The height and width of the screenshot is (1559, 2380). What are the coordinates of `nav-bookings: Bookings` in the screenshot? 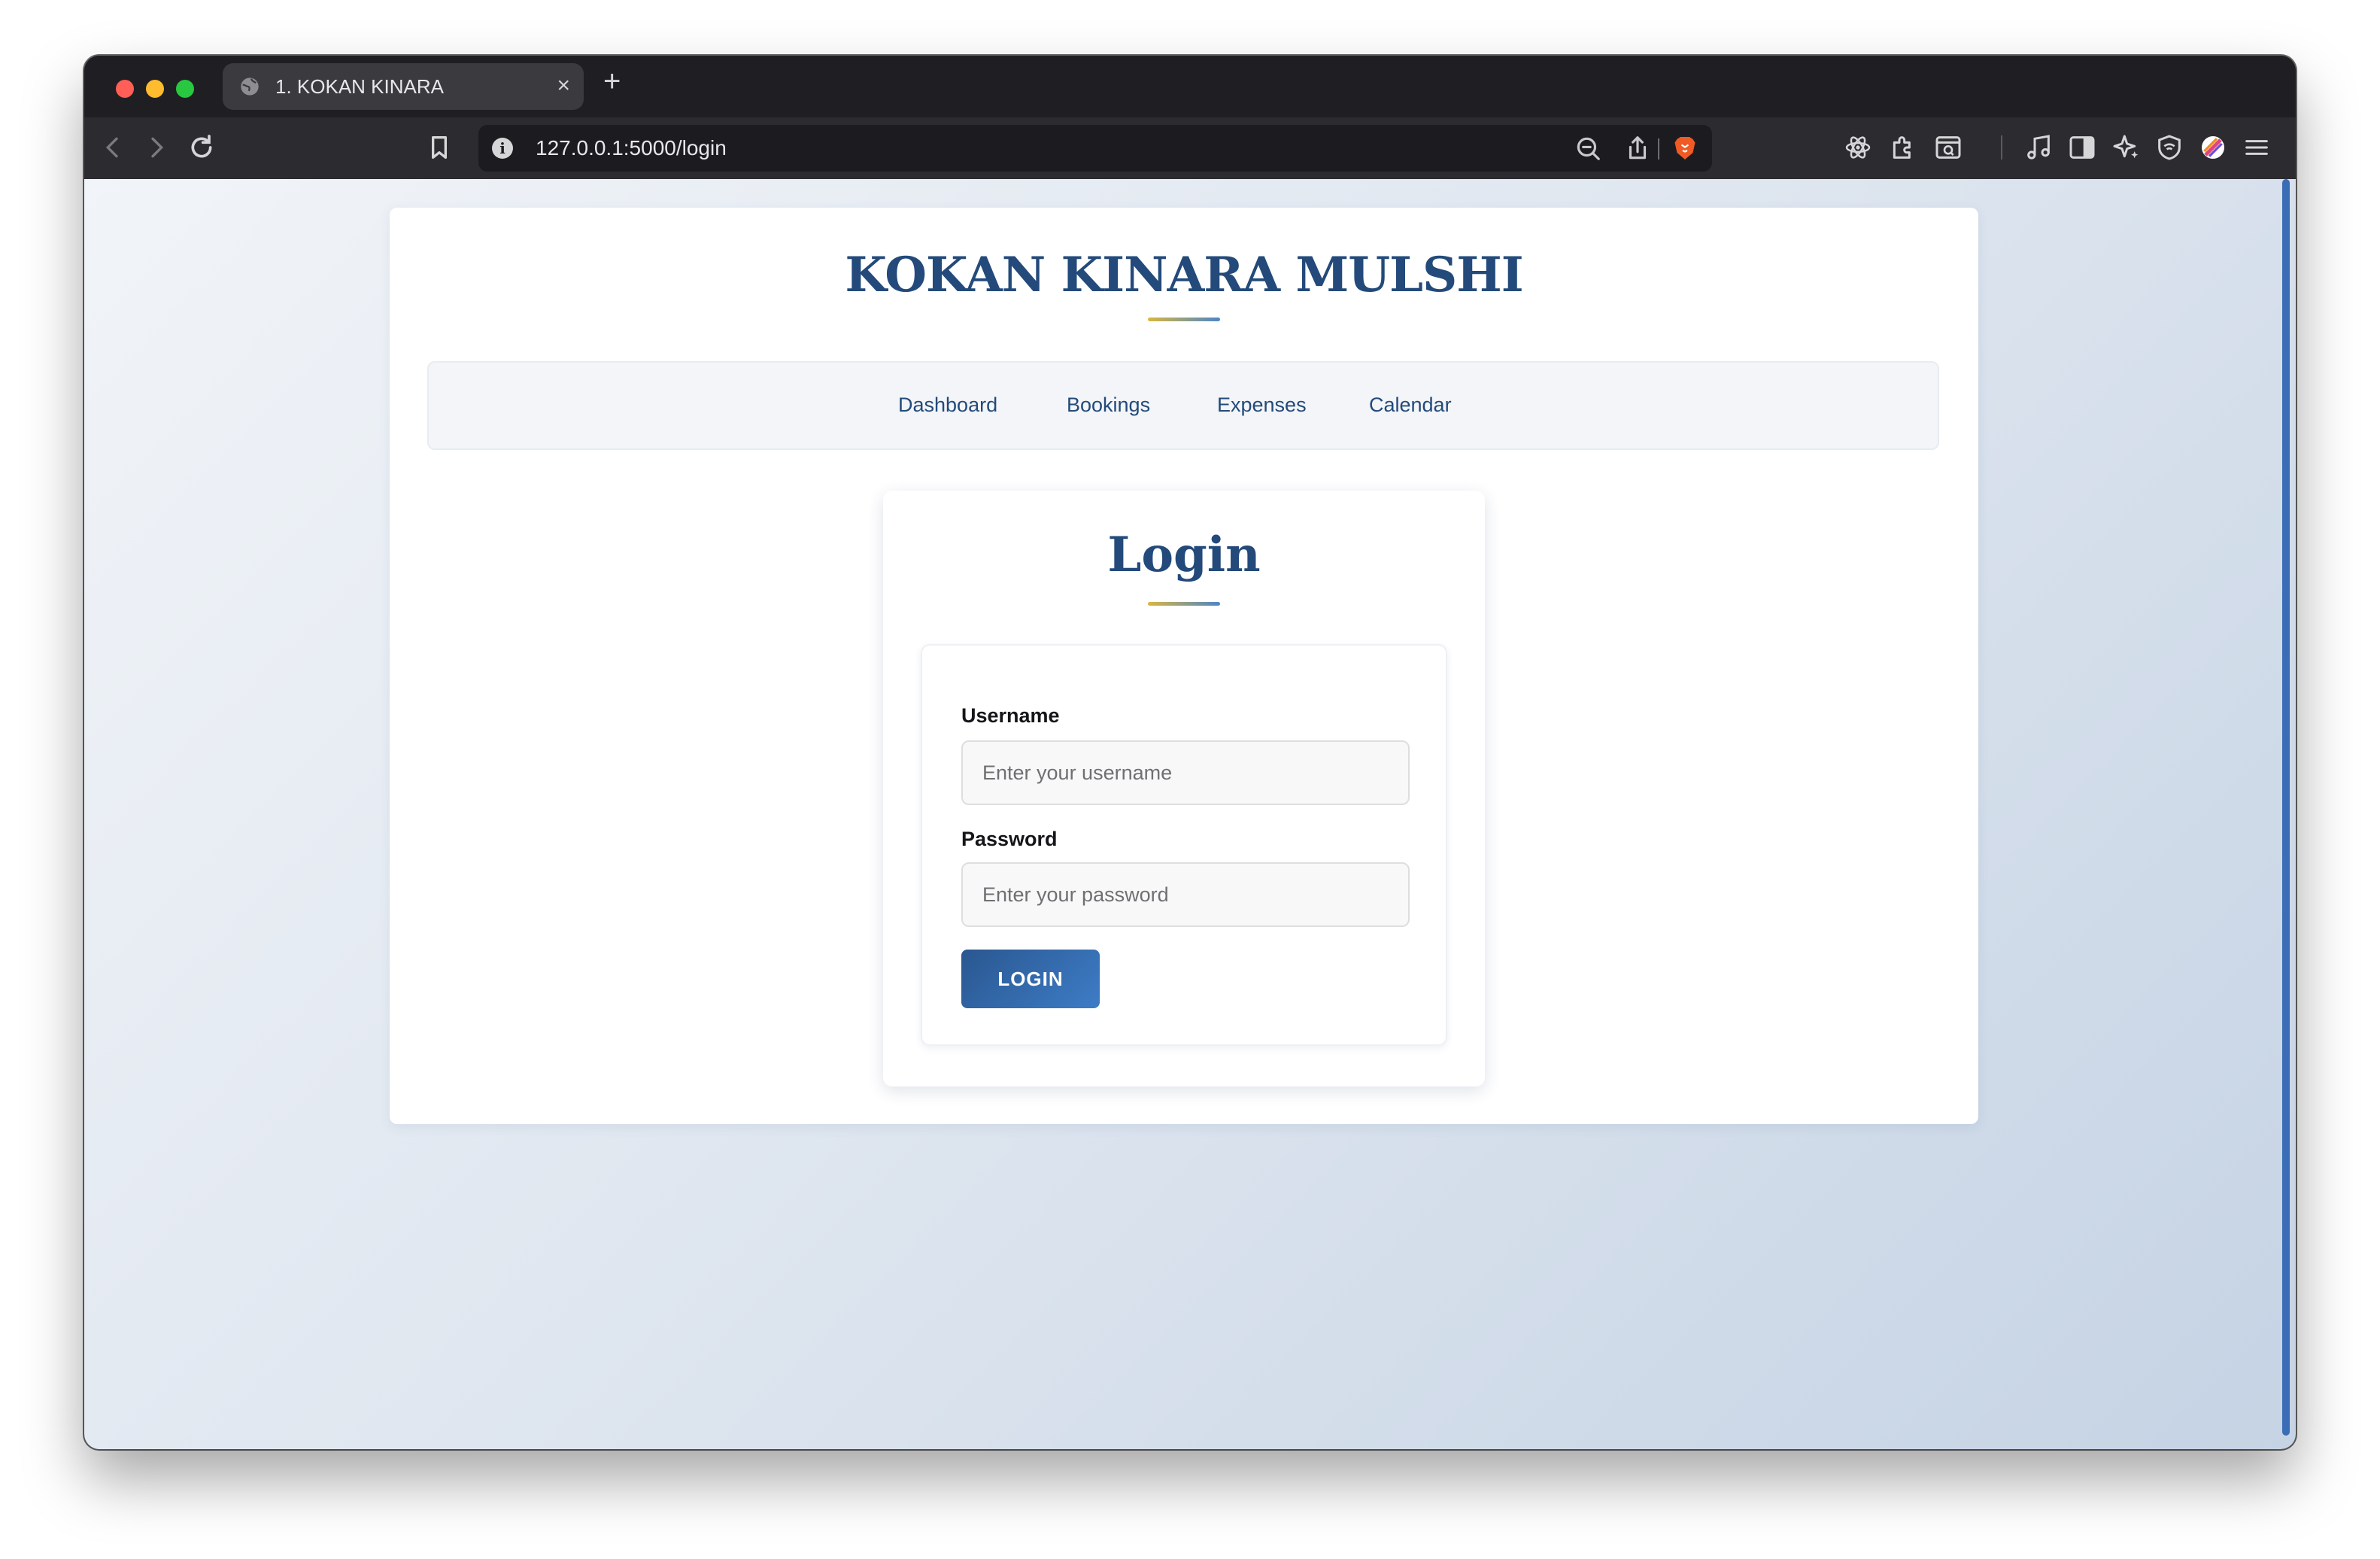 It's located at (1108, 404).